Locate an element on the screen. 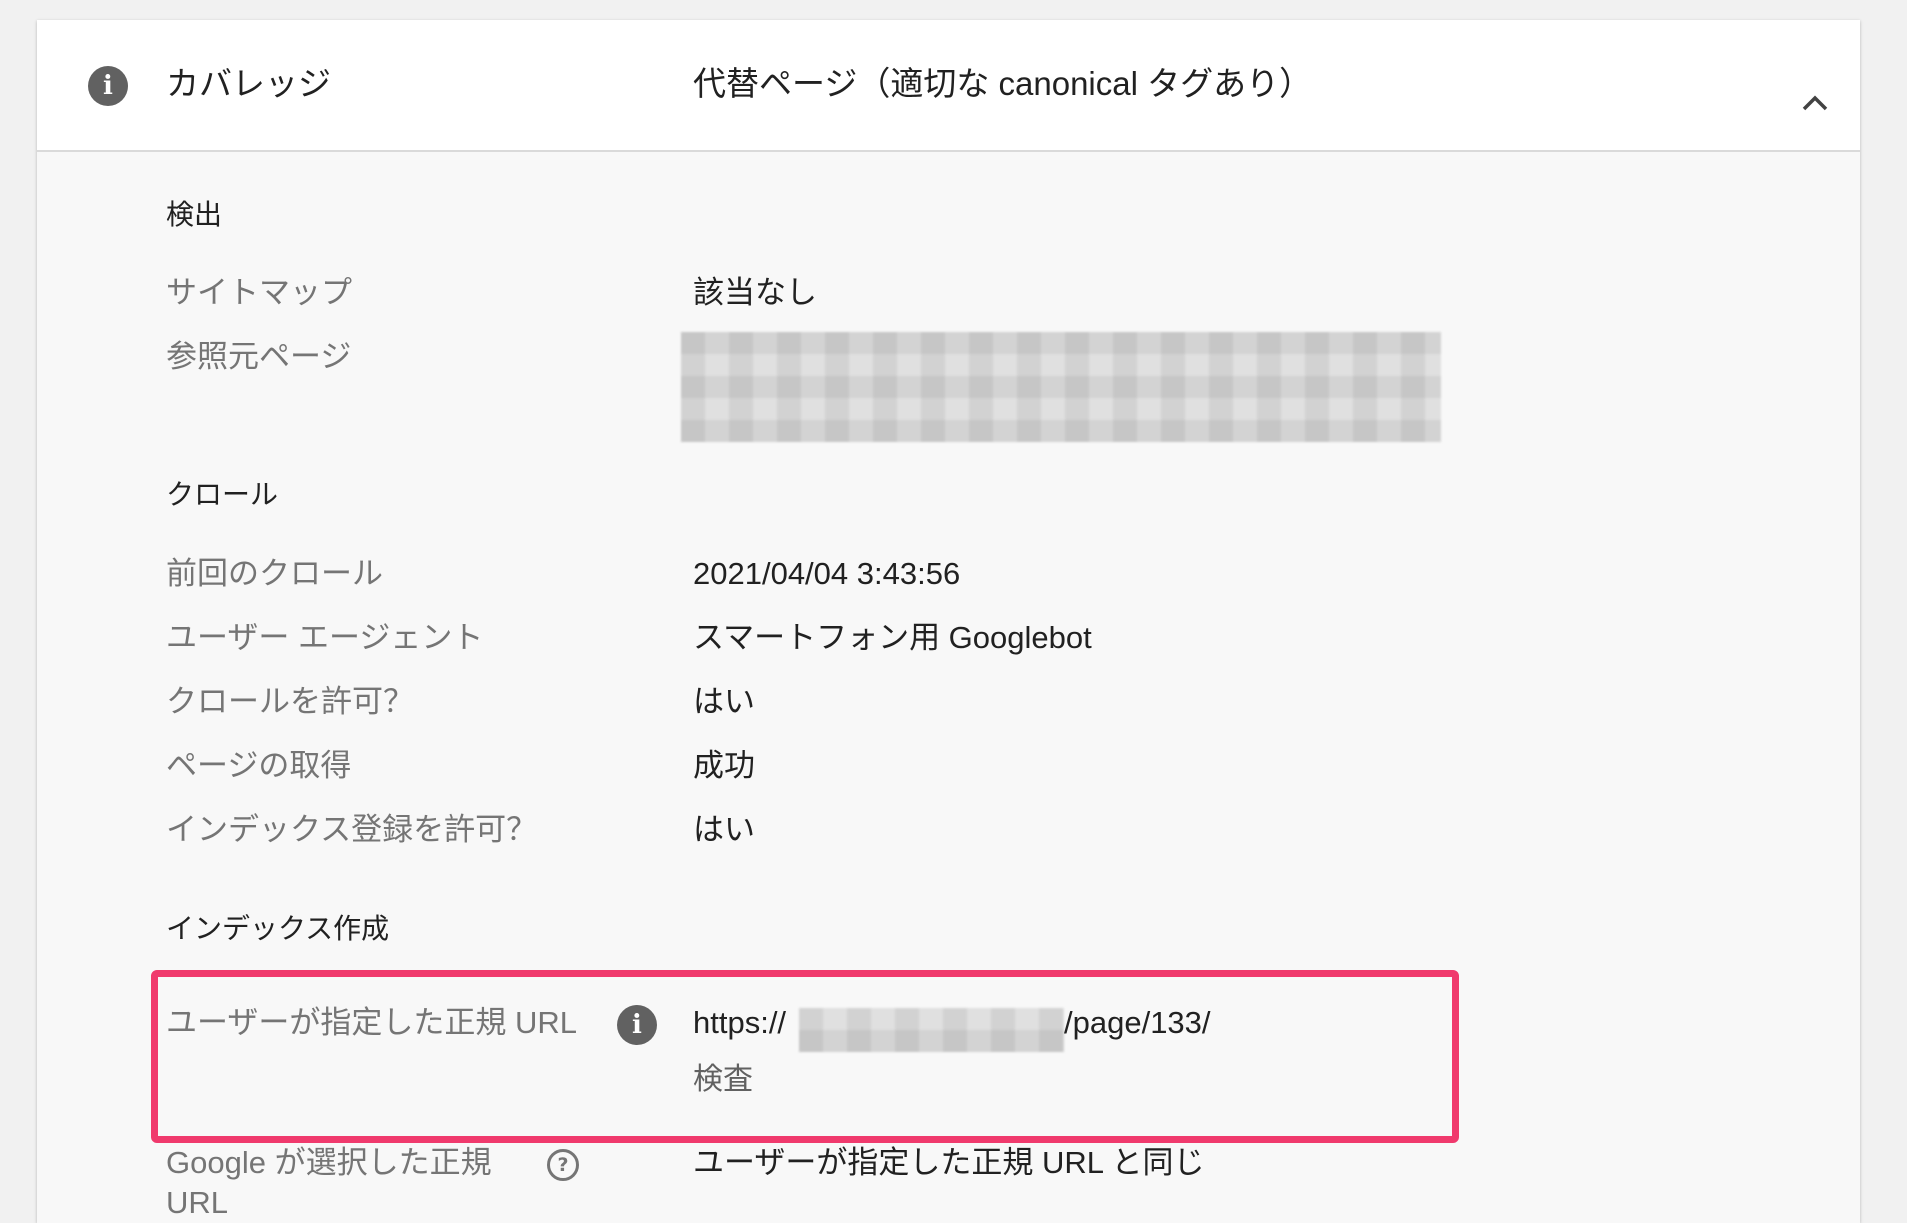 This screenshot has width=1907, height=1223. user-canonical-url-redacted is located at coordinates (931, 1030).